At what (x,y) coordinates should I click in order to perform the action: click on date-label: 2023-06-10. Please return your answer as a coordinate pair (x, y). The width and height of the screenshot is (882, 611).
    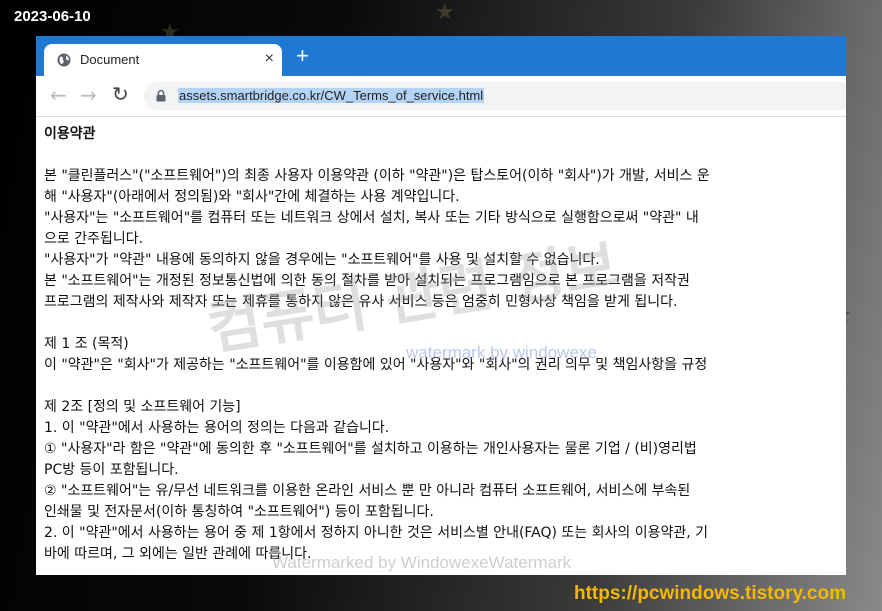
    Looking at the image, I should click on (52, 16).